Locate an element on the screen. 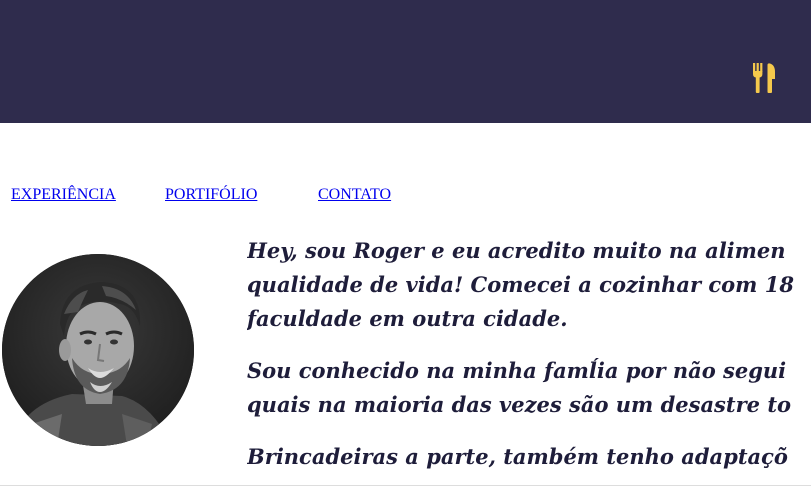  nav-link-contato: CONTATO is located at coordinates (354, 195).